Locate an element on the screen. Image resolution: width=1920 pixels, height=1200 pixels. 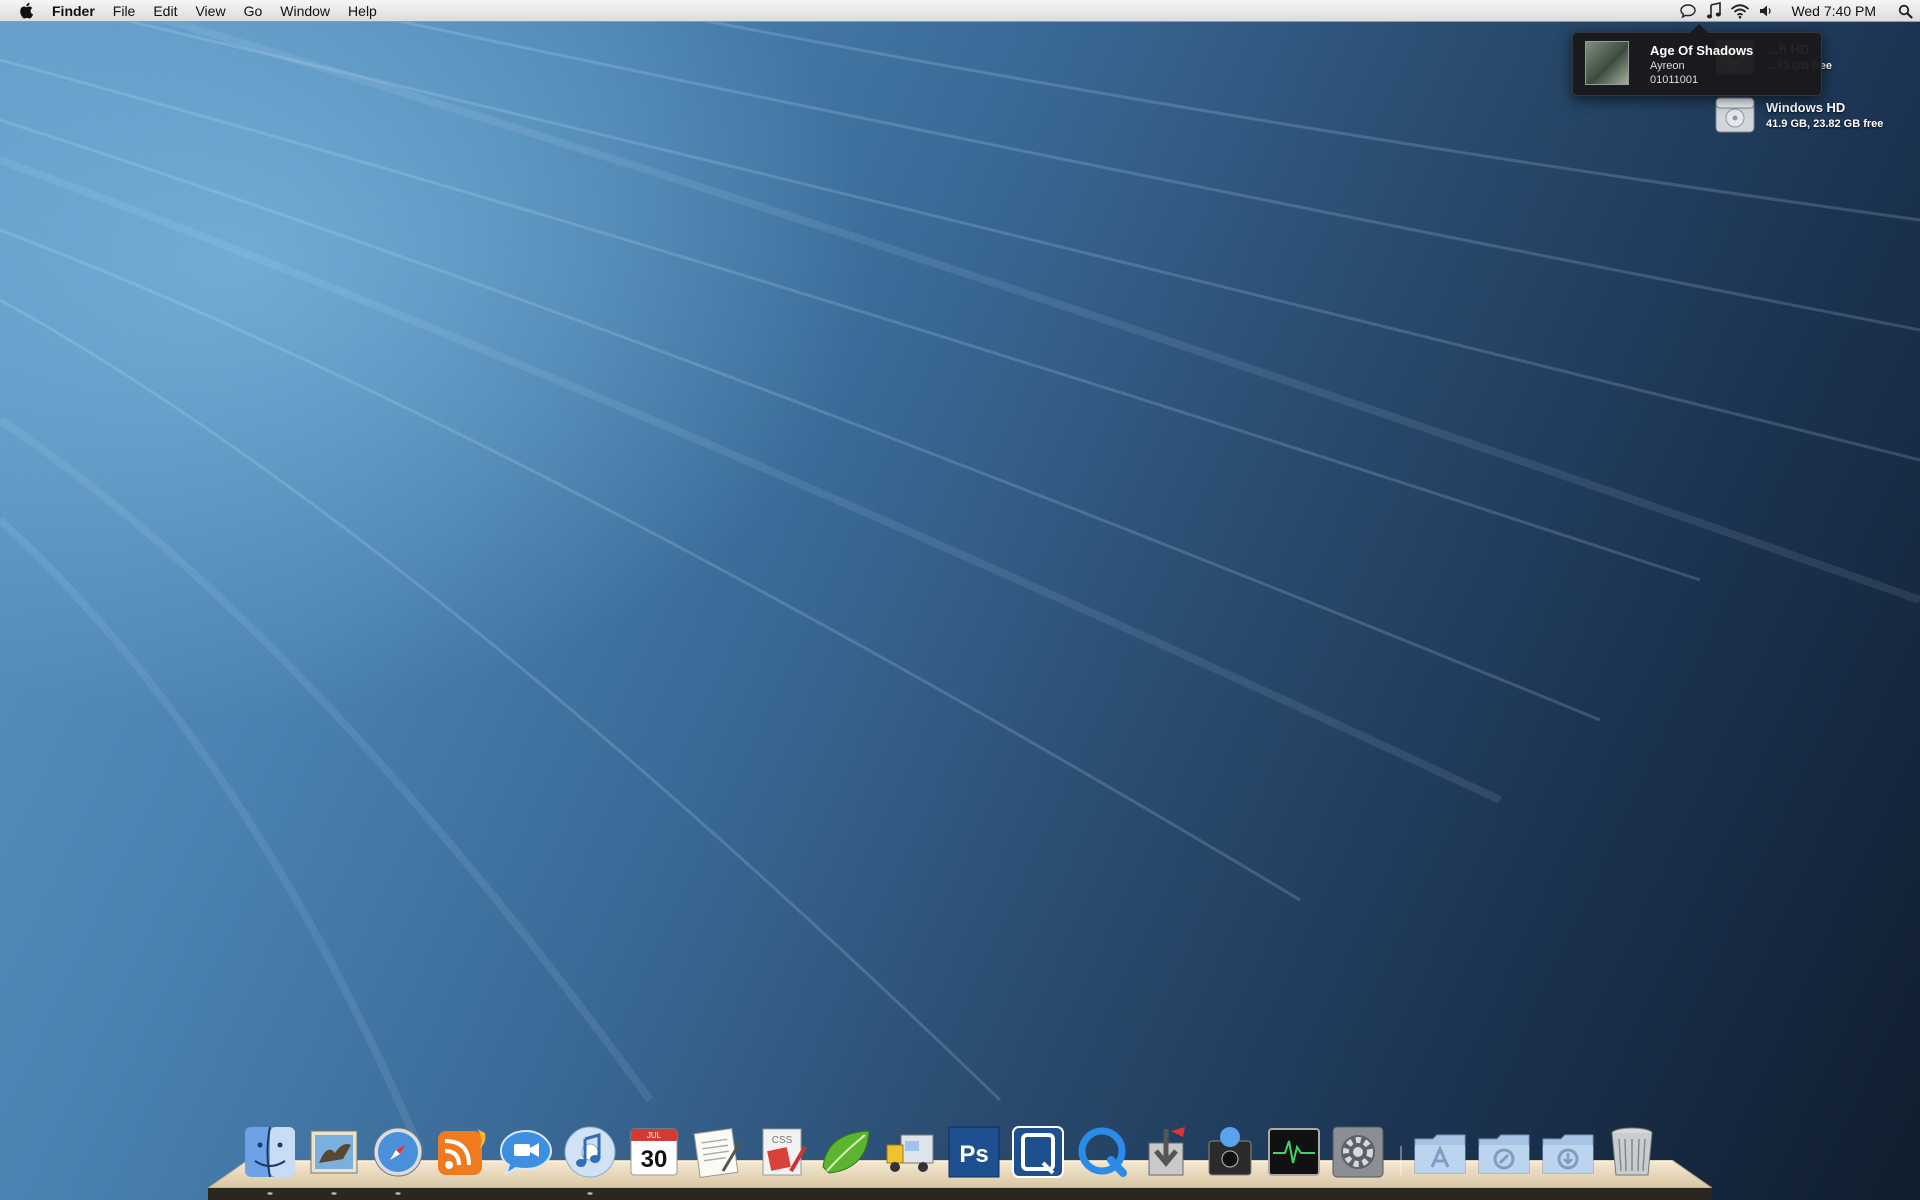
drive-name: Windows HD is located at coordinates (1806, 107).